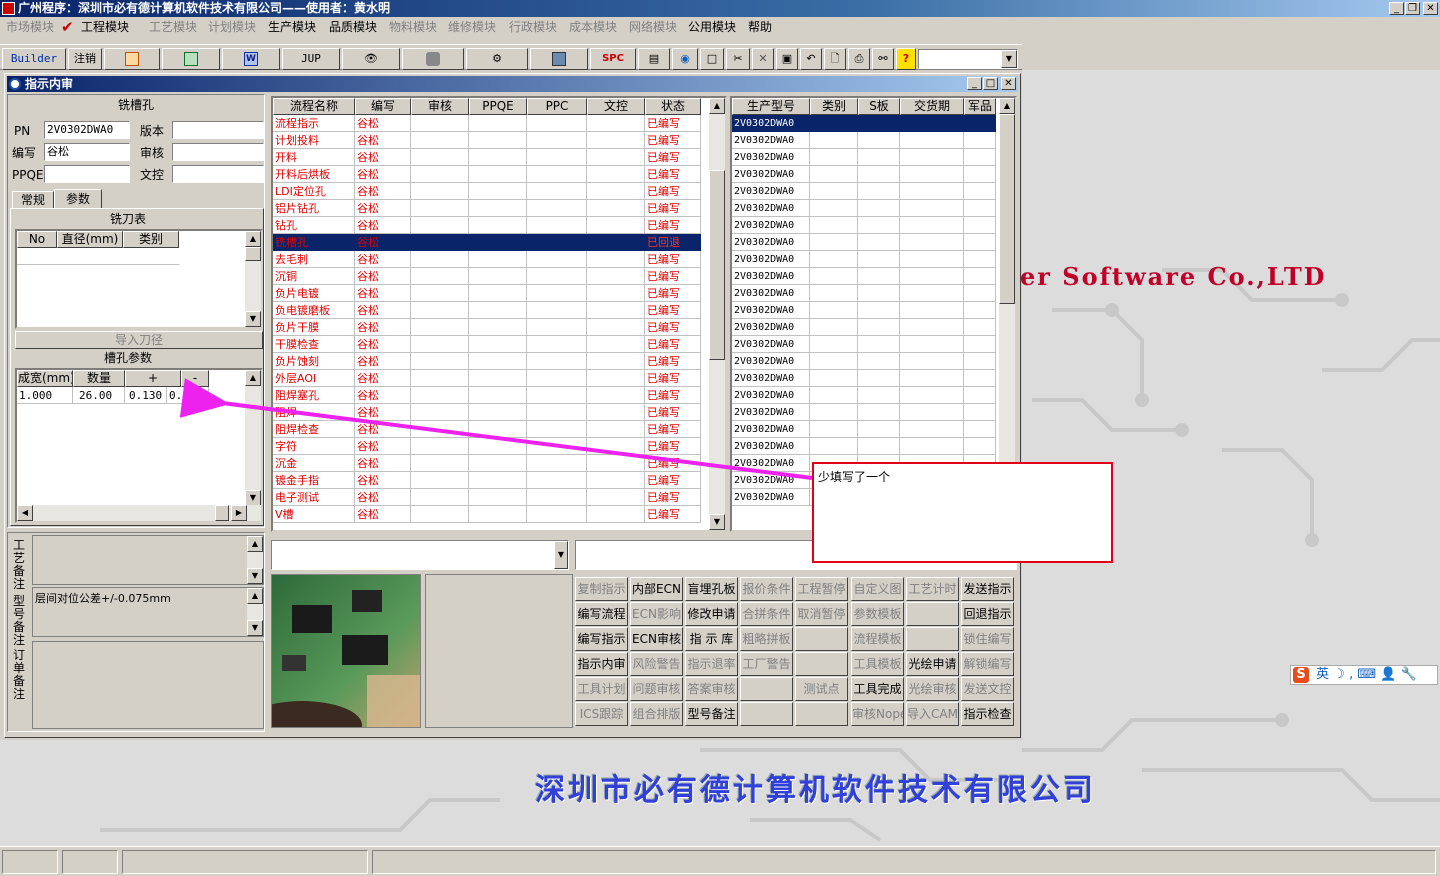 The width and height of the screenshot is (1440, 876). What do you see at coordinates (811, 59) in the screenshot?
I see `undo-button: ↶` at bounding box center [811, 59].